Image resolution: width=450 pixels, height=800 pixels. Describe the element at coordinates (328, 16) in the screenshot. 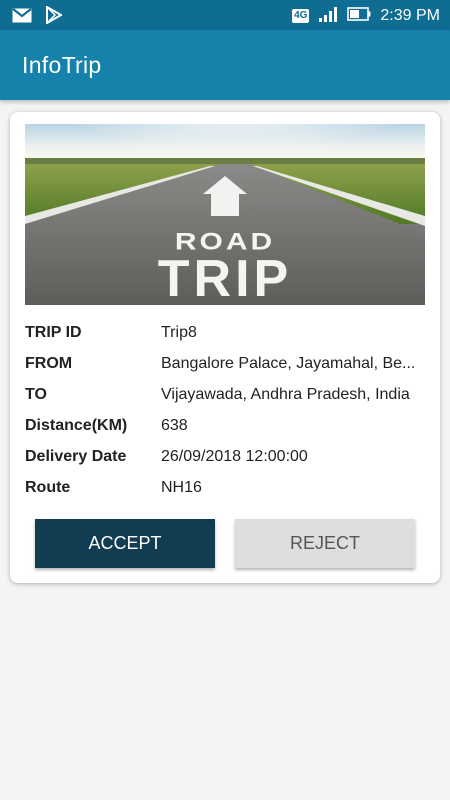

I see `signal-icon` at that location.